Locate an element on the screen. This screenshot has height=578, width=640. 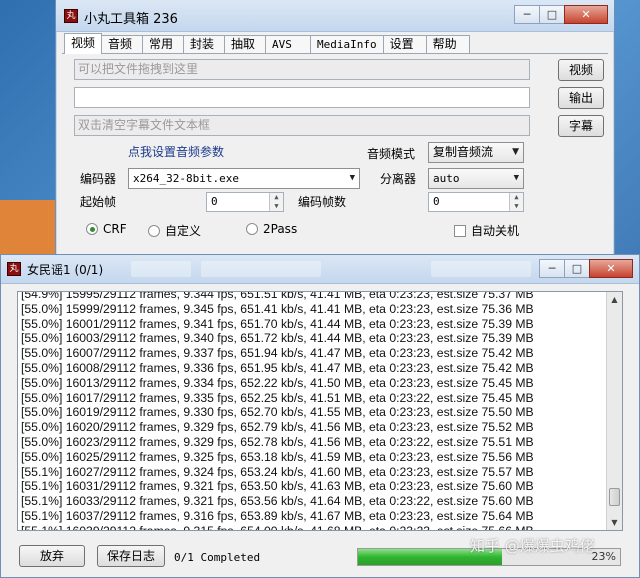
tab-bar: 视频 音频 常用 封装 抽取 AVS MediaInfo 设置 帮助 is located at coordinates (267, 43).